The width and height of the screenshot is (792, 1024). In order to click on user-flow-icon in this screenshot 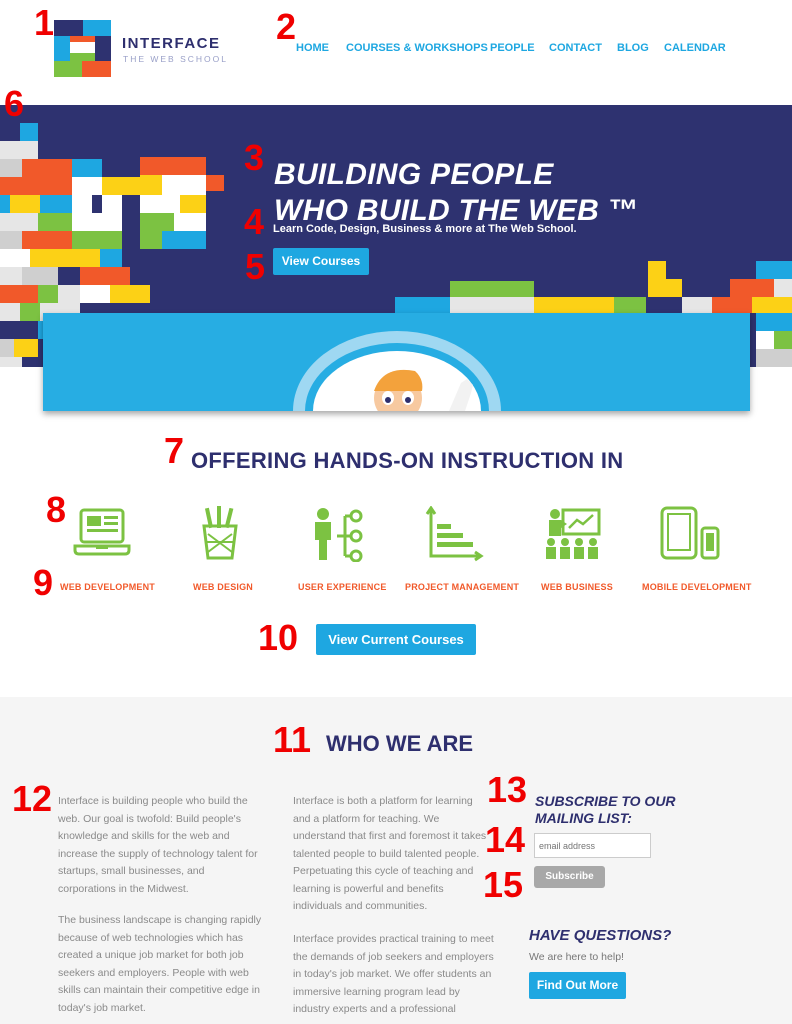, I will do `click(337, 534)`.